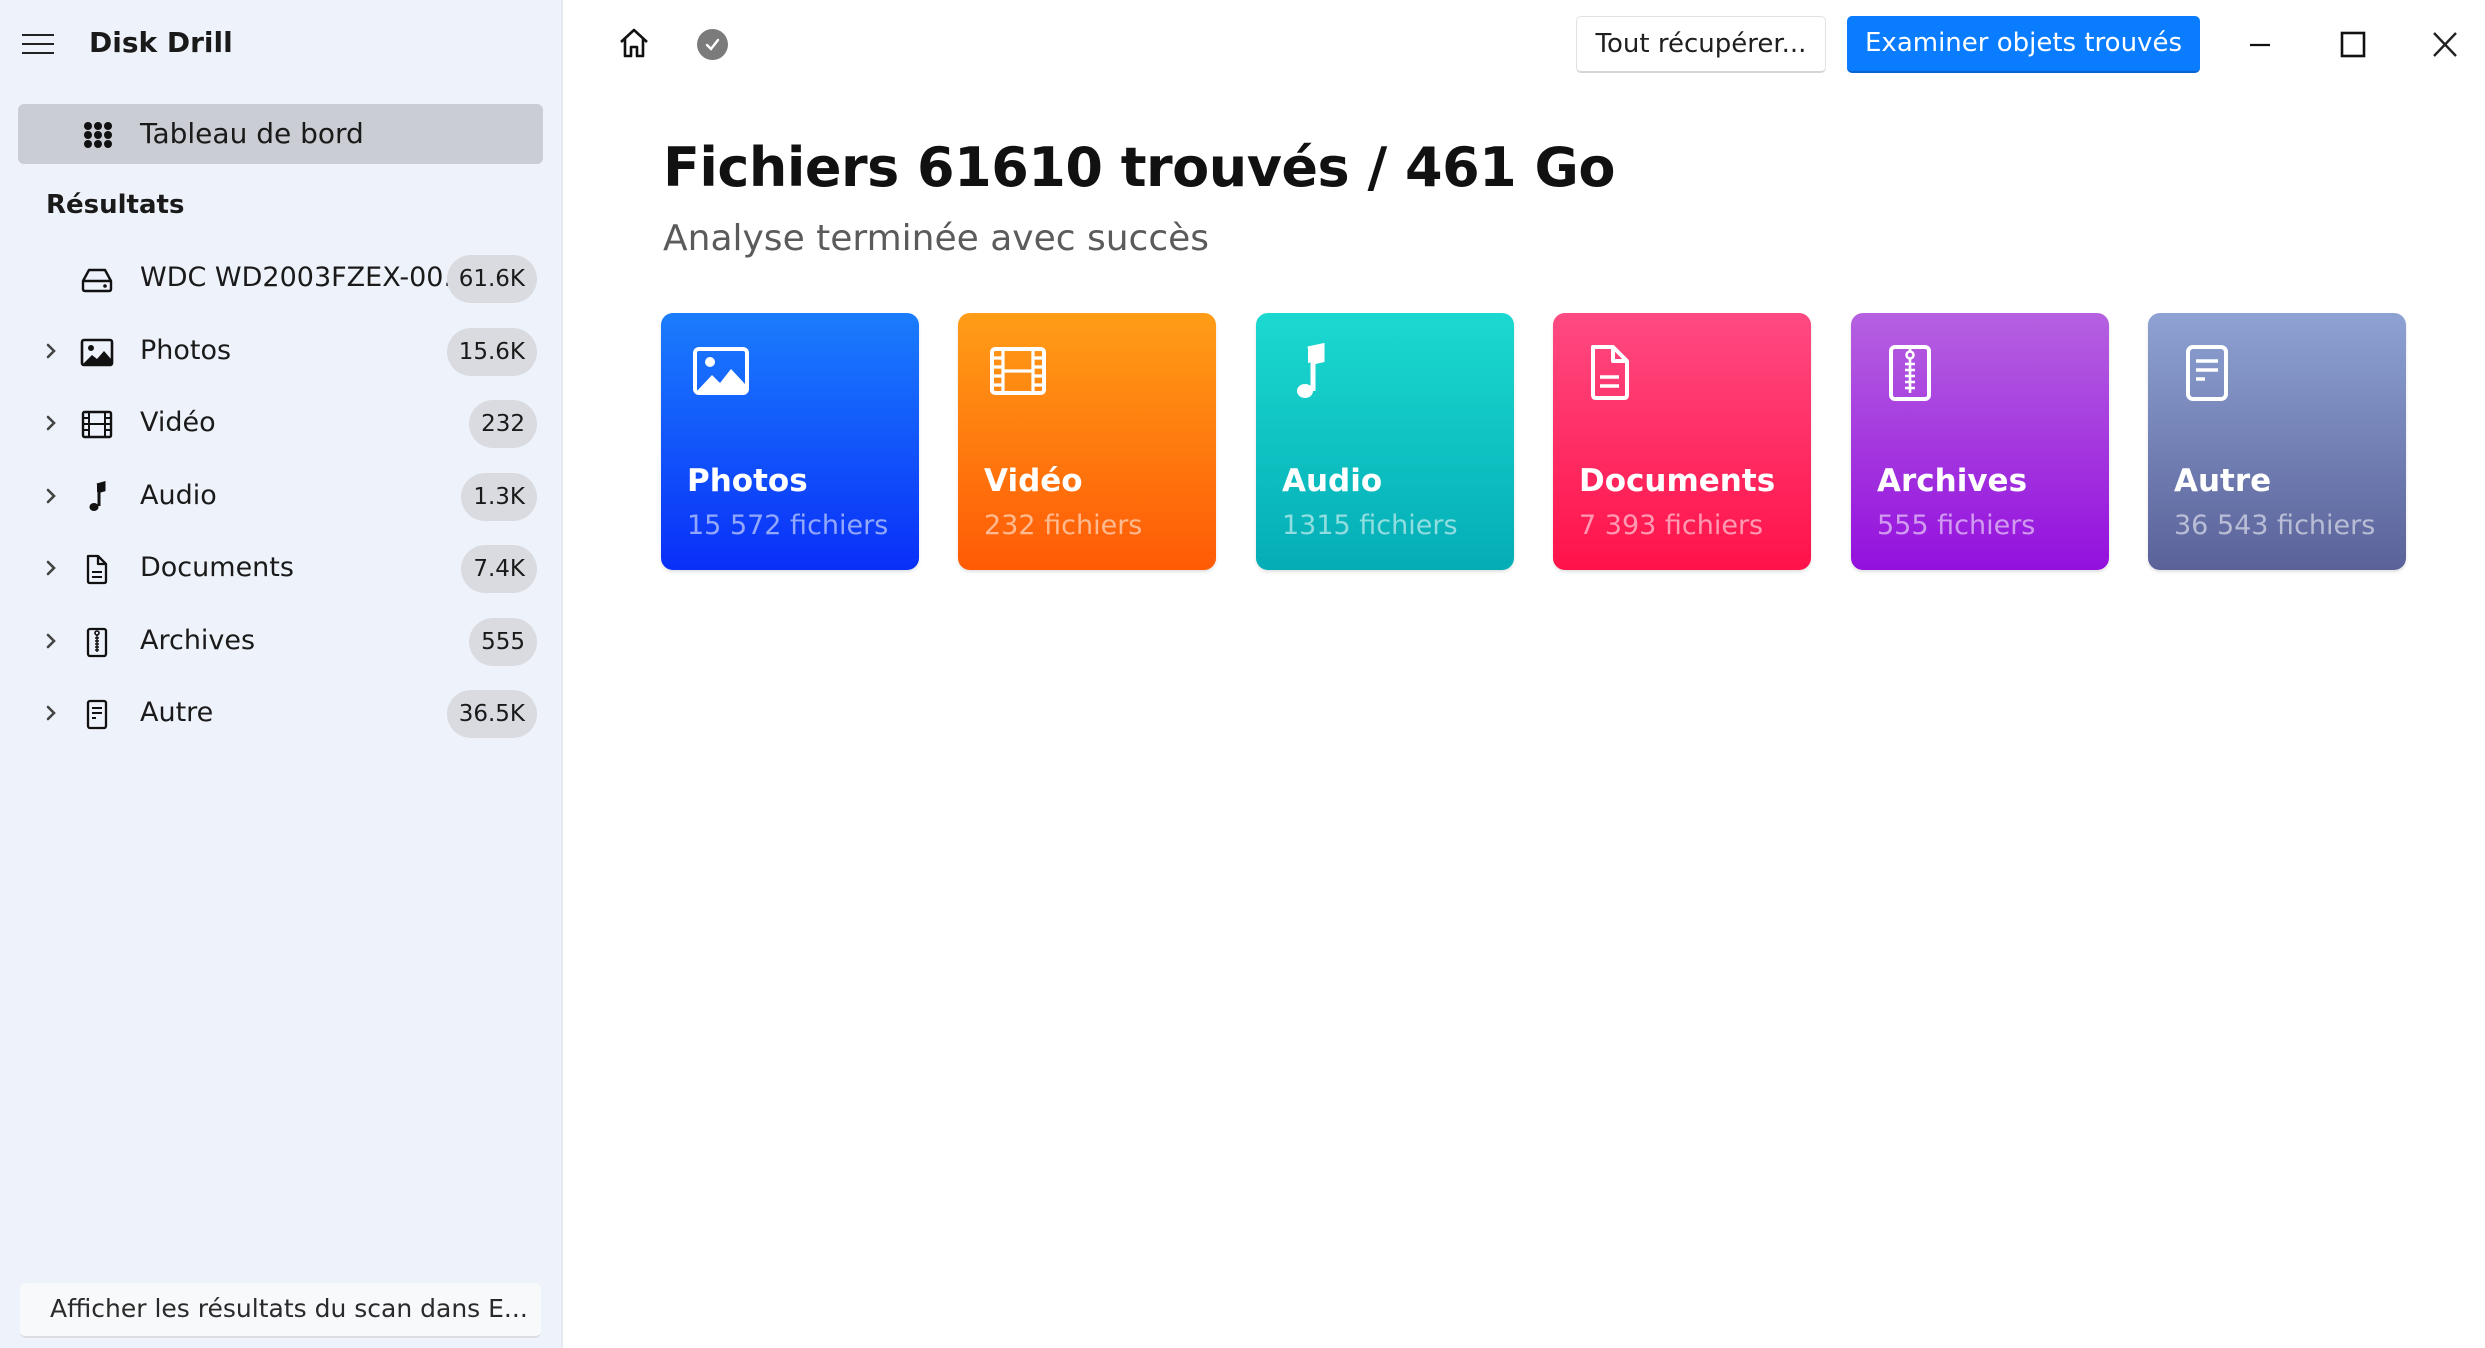 The height and width of the screenshot is (1348, 2485). Describe the element at coordinates (1063, 525) in the screenshot. I see `card-count: 232 fichiers` at that location.